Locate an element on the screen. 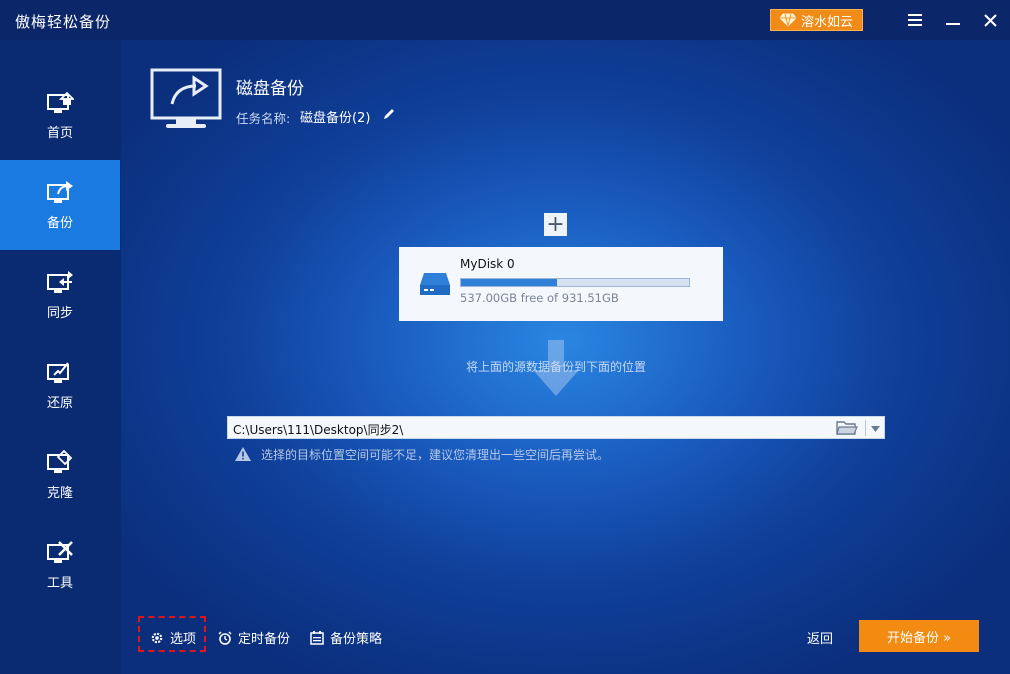  sync-monitor-icon is located at coordinates (60, 281).